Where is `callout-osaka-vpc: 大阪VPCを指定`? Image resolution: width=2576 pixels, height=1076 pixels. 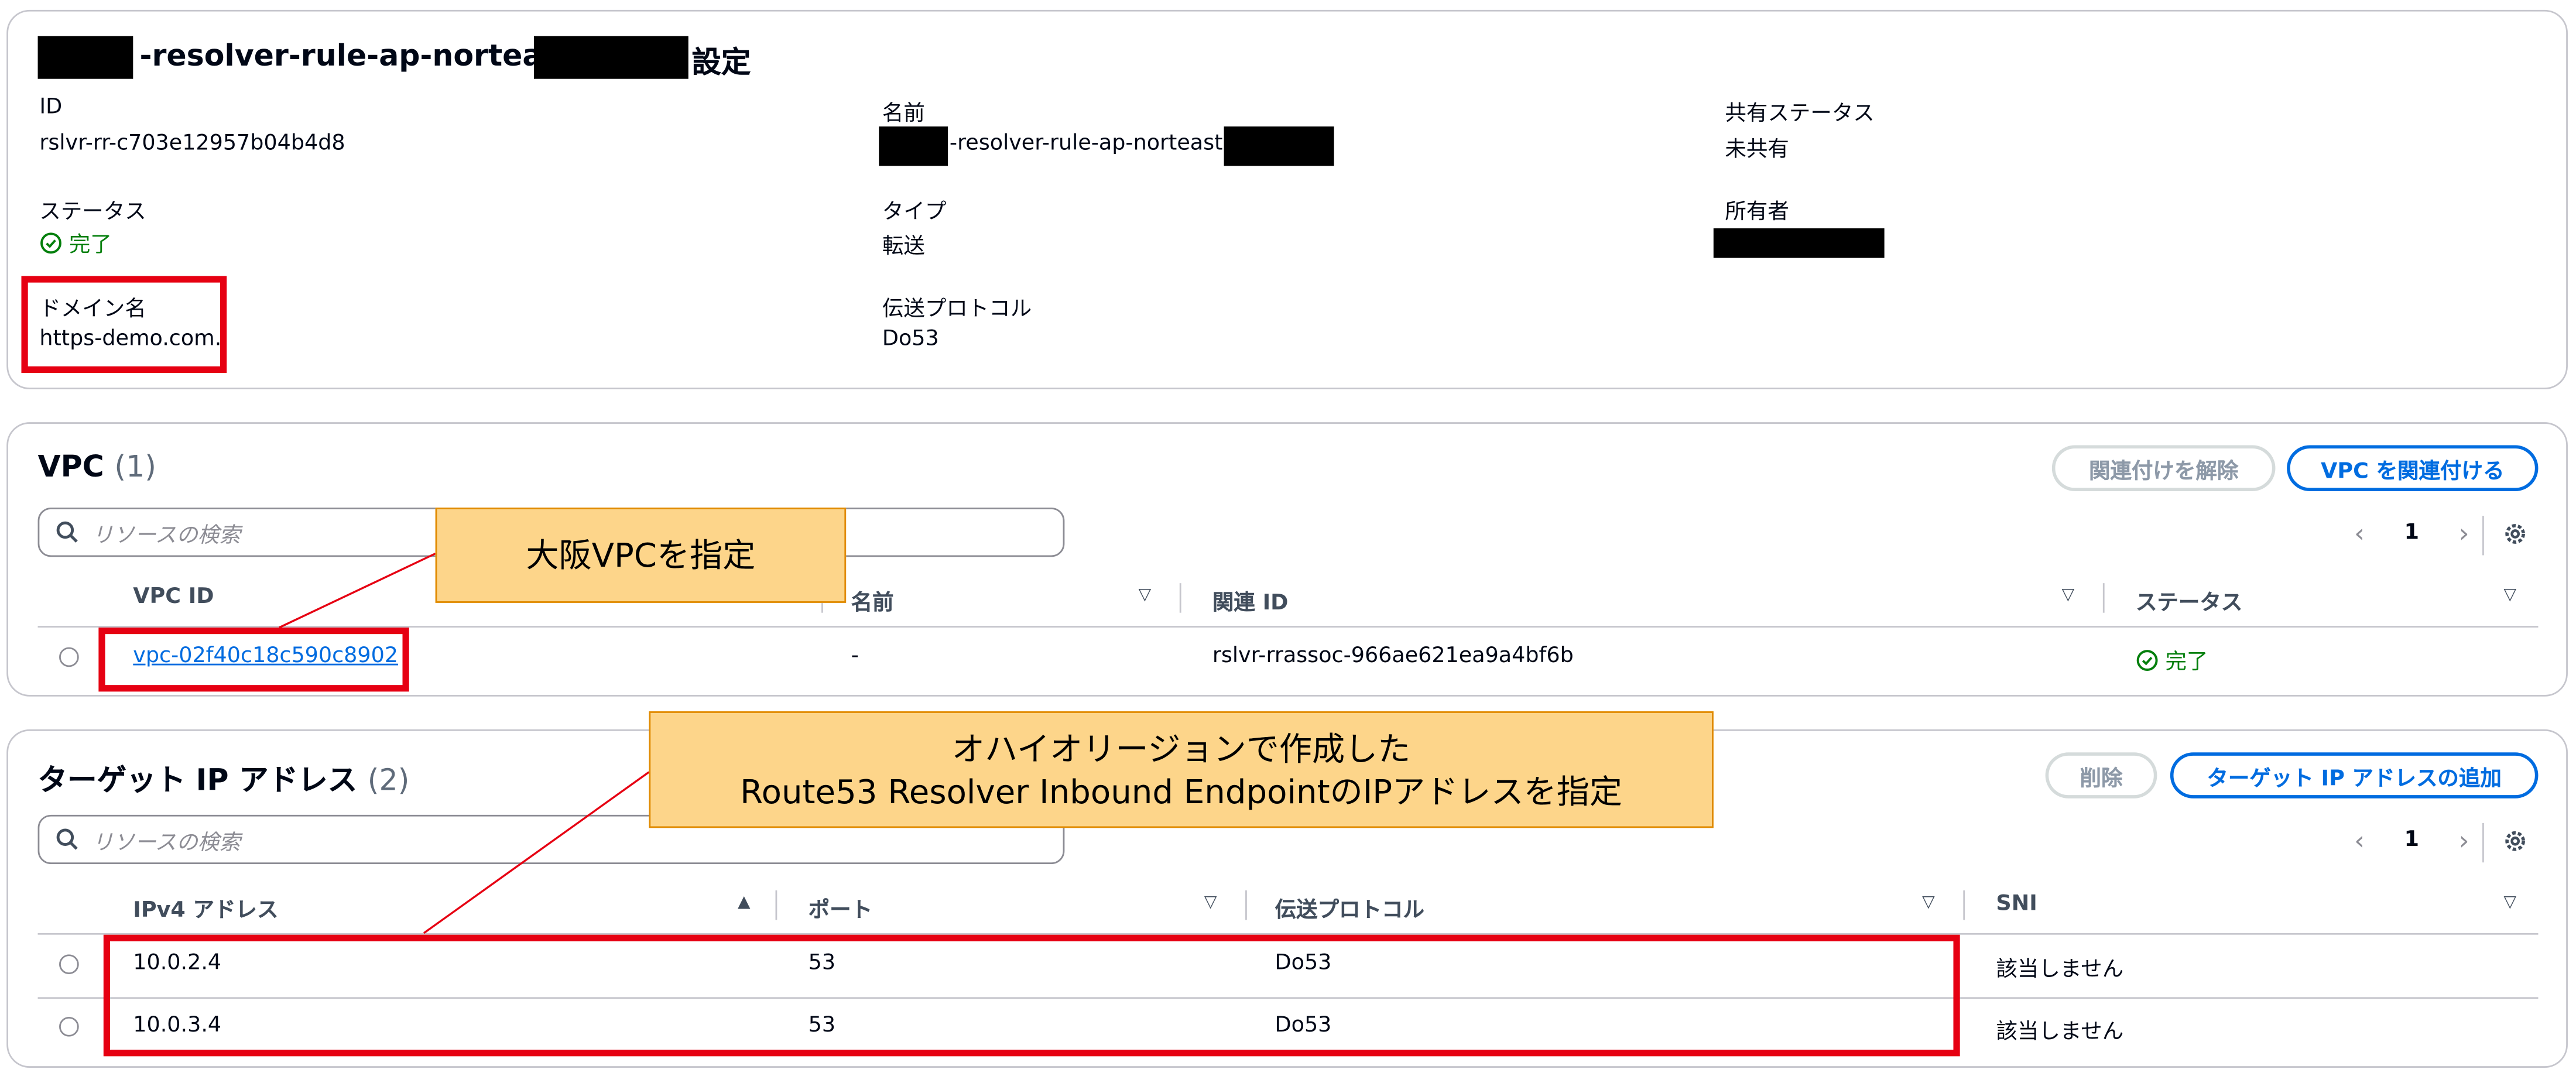 callout-osaka-vpc: 大阪VPCを指定 is located at coordinates (641, 555).